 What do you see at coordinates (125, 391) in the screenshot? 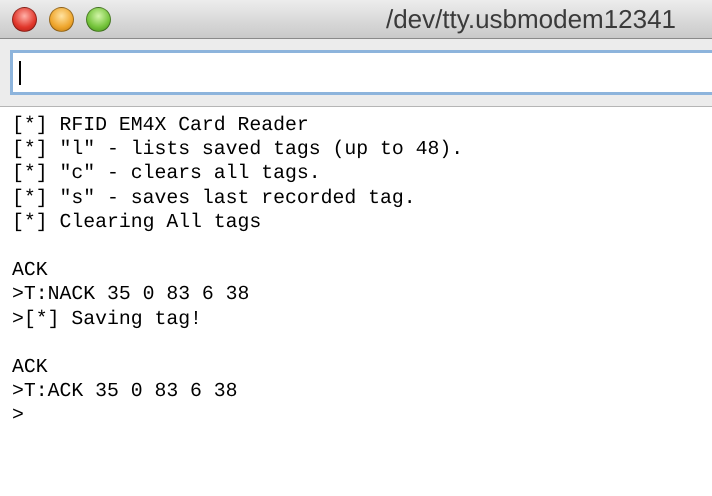
I see `output-line: >T:ACK 35 0 83 6 38` at bounding box center [125, 391].